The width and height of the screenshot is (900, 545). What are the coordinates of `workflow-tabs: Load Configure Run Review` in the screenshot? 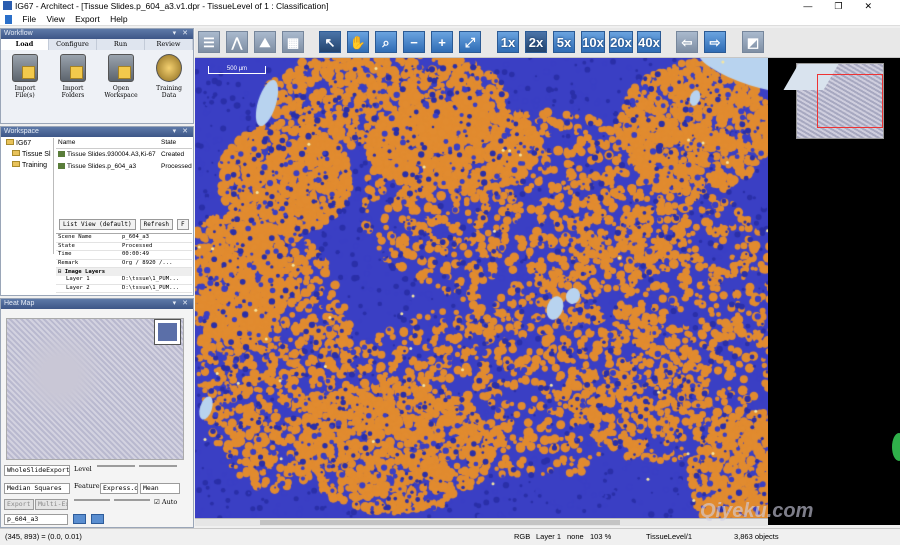 It's located at (97, 44).